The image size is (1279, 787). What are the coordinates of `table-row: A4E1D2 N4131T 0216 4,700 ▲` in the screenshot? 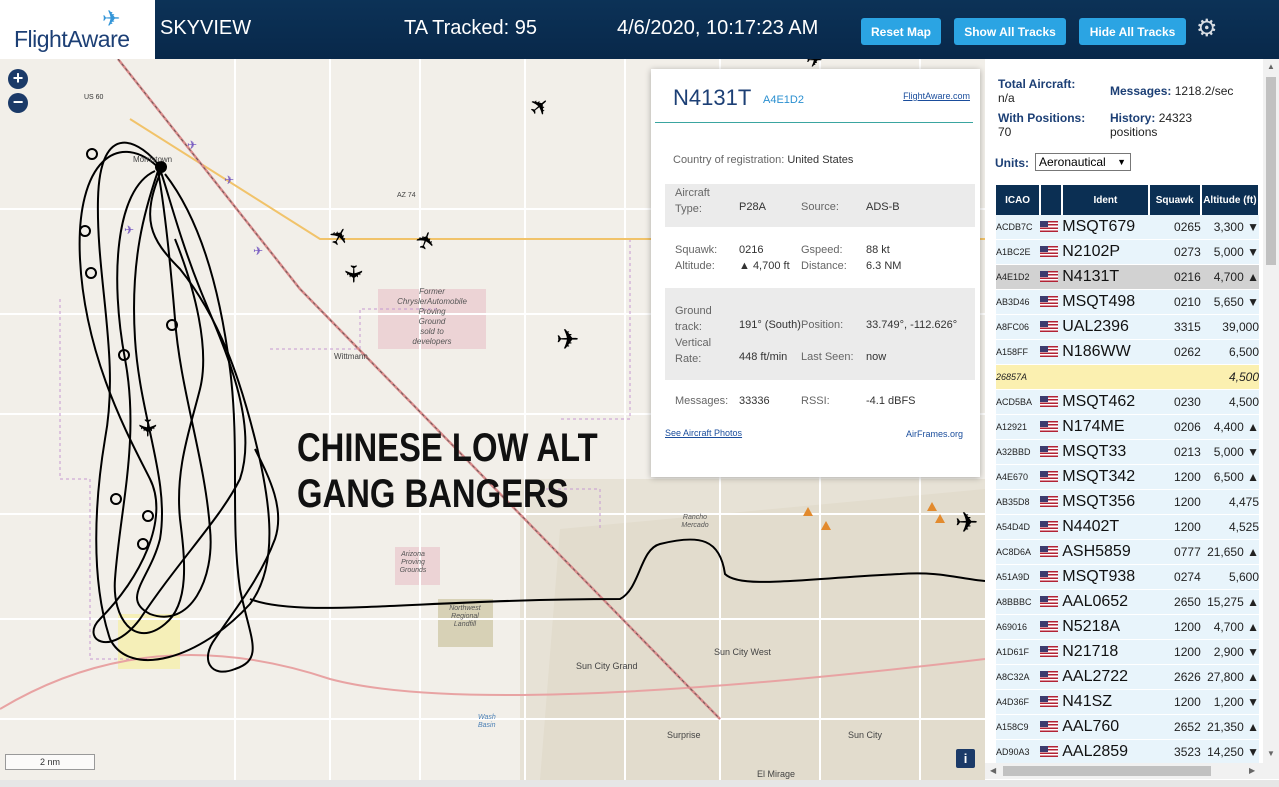 It's located at (1127, 277).